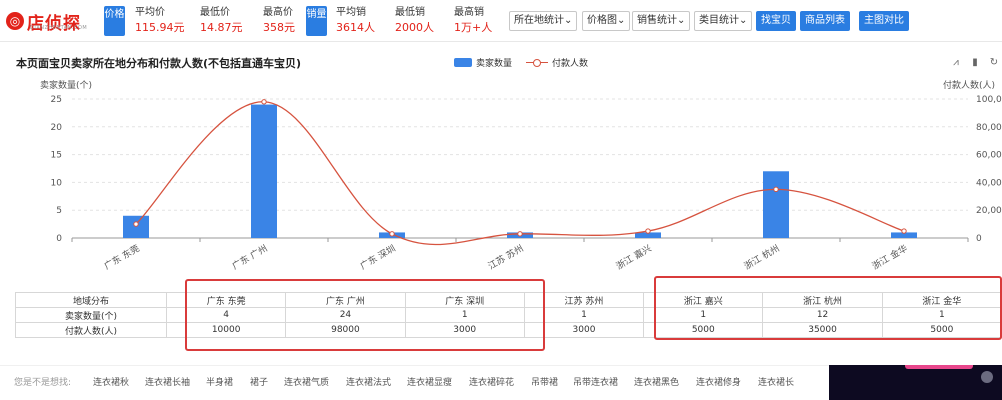 The height and width of the screenshot is (400, 1002). What do you see at coordinates (167, 381) in the screenshot?
I see `suggest-keyword: 连衣裙长袖` at bounding box center [167, 381].